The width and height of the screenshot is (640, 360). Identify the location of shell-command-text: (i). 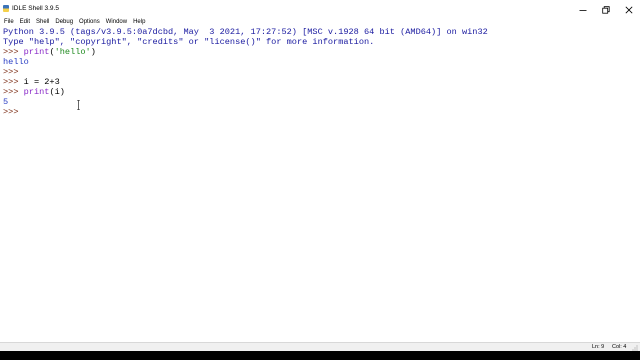
(57, 92).